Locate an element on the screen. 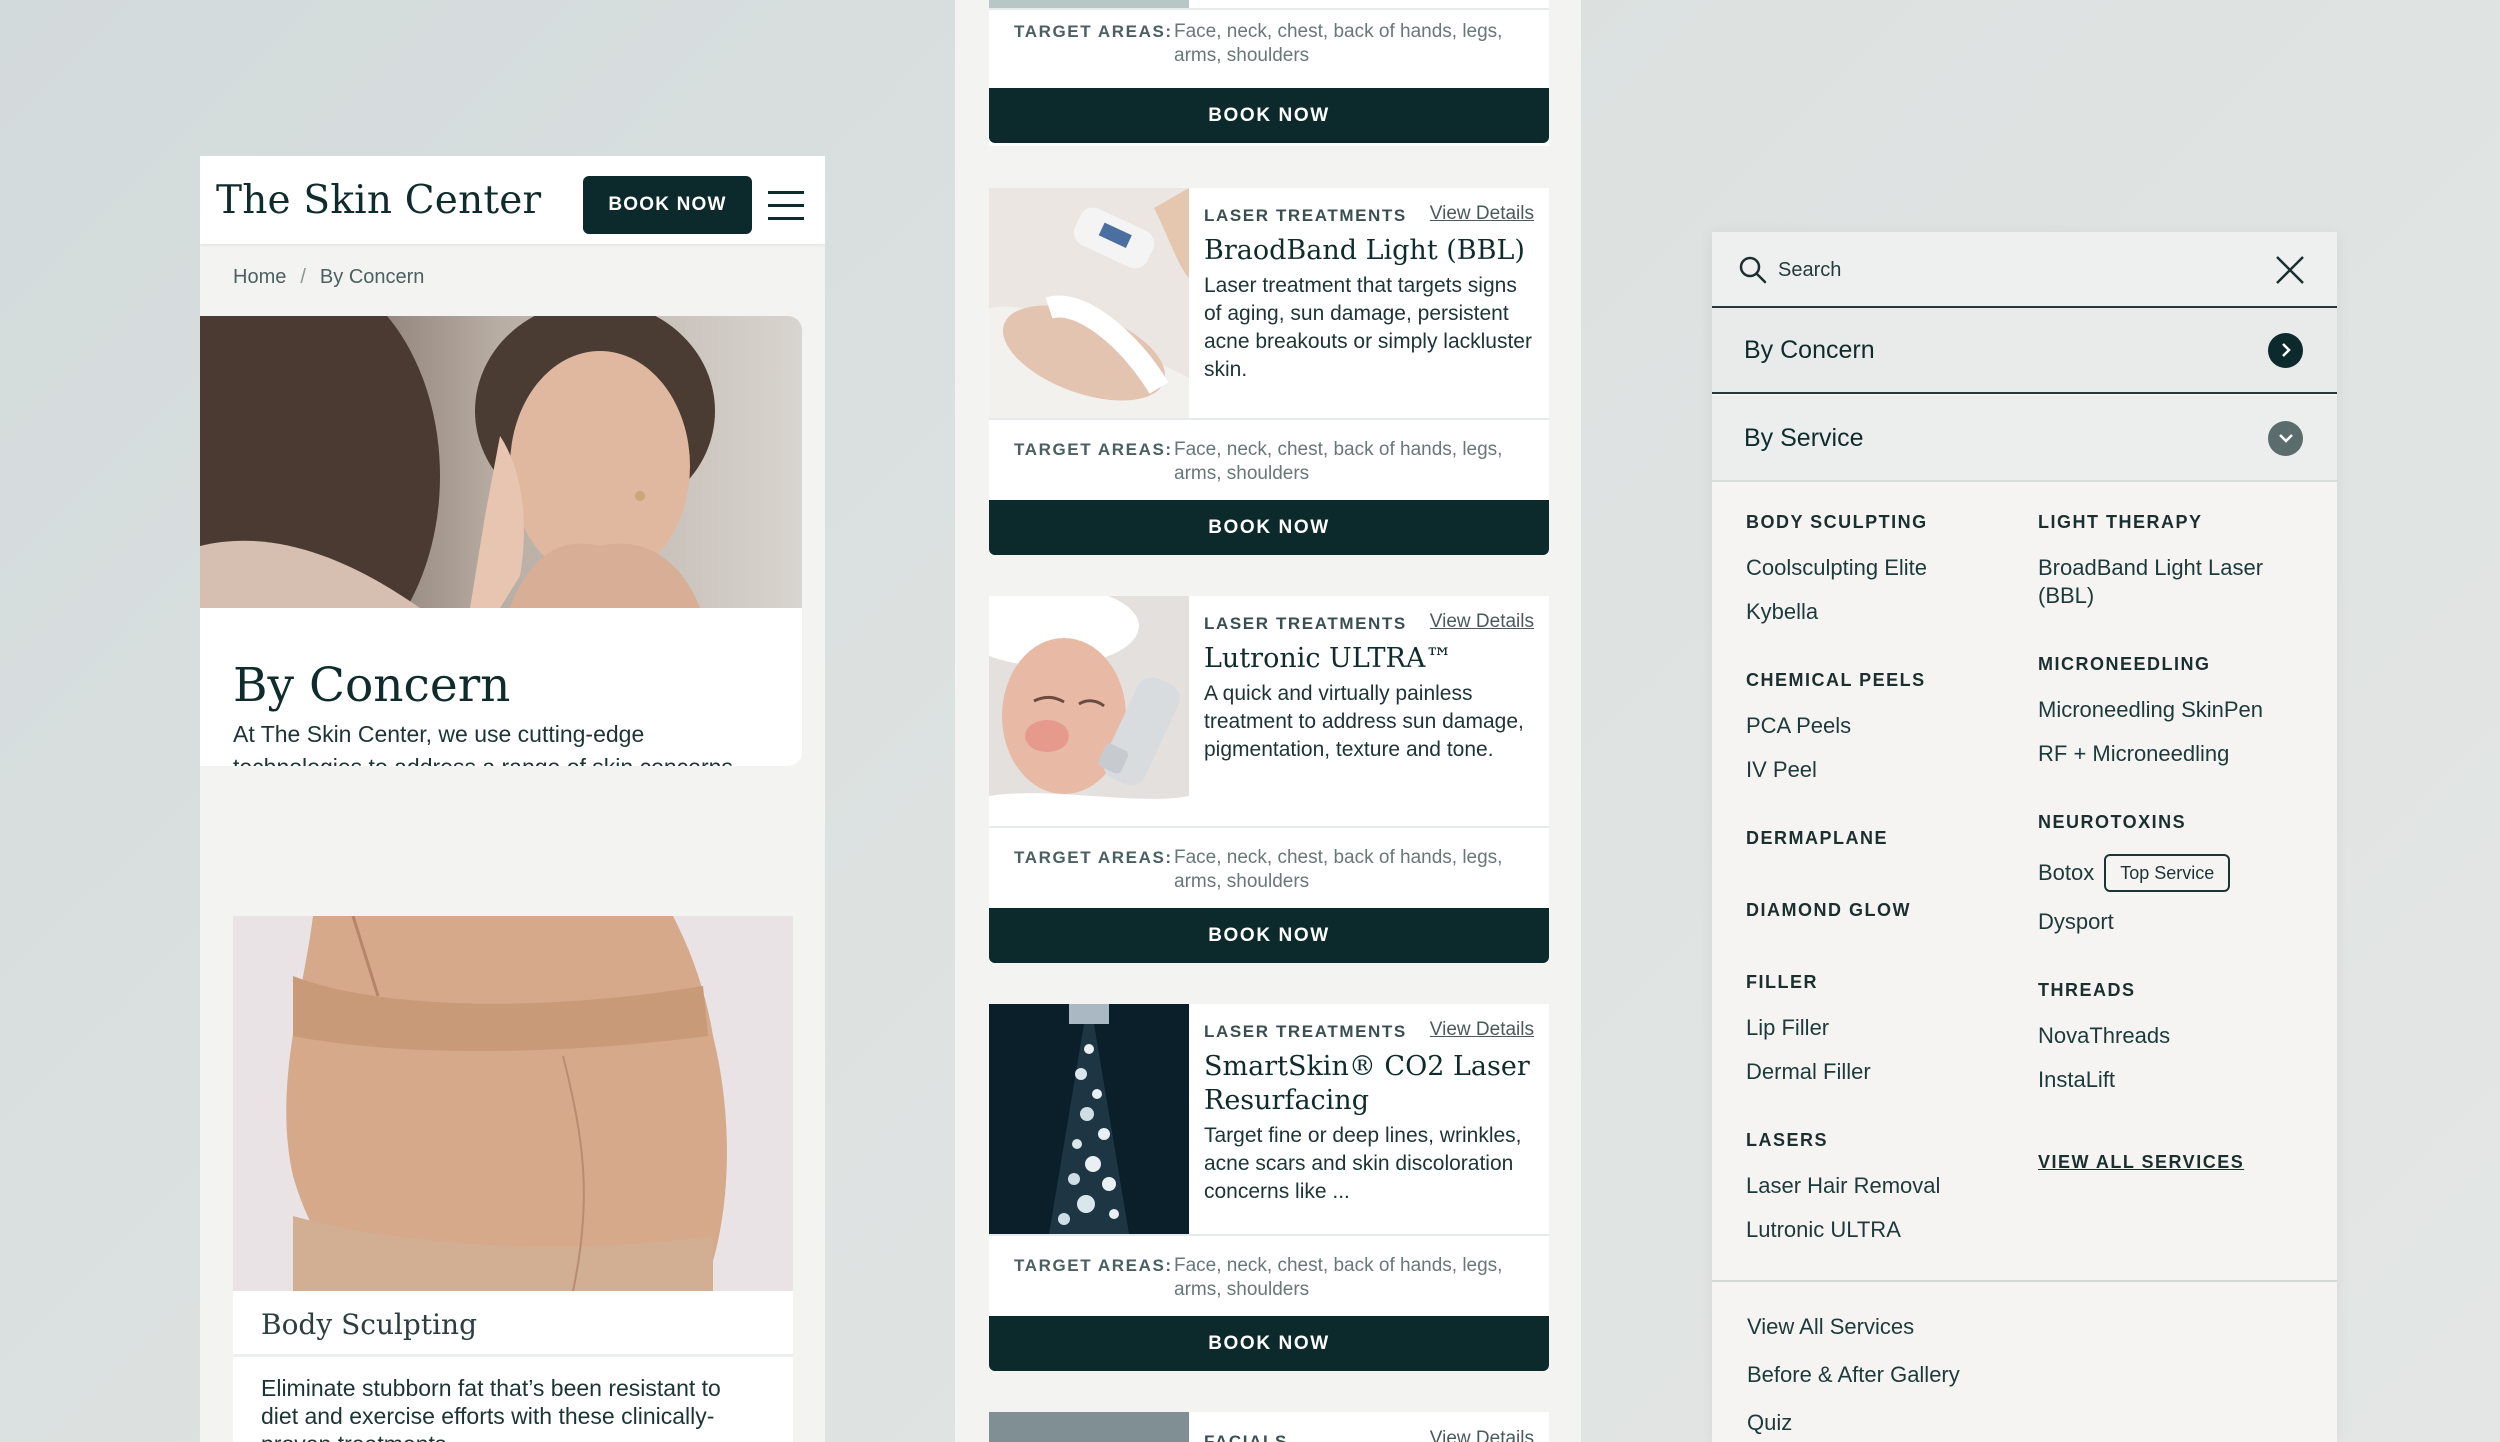 Image resolution: width=2500 pixels, height=1442 pixels. category-heading-lasers: LASERS is located at coordinates (1891, 1143).